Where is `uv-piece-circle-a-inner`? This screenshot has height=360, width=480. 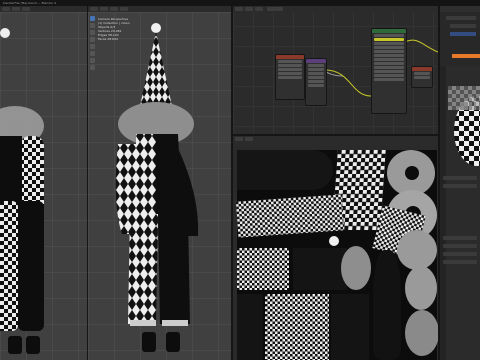
uv-piece-circle-a-inner is located at coordinates (412, 173).